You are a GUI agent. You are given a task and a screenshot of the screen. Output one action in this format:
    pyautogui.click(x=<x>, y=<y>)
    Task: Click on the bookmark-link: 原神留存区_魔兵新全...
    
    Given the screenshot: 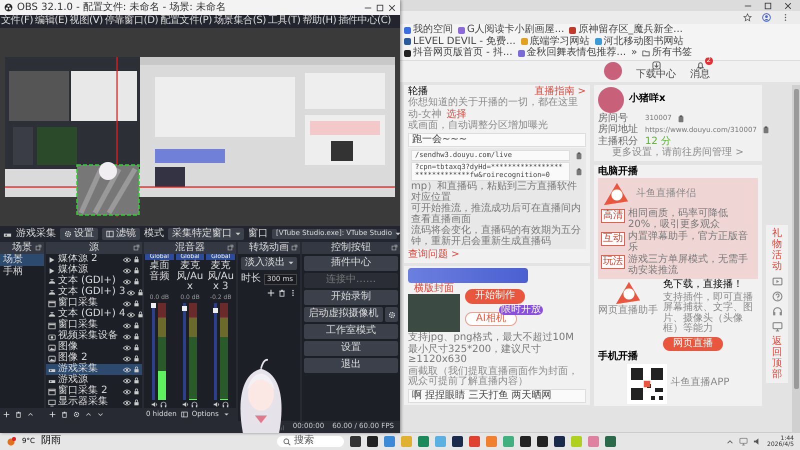 What is the action you would take?
    pyautogui.click(x=626, y=30)
    